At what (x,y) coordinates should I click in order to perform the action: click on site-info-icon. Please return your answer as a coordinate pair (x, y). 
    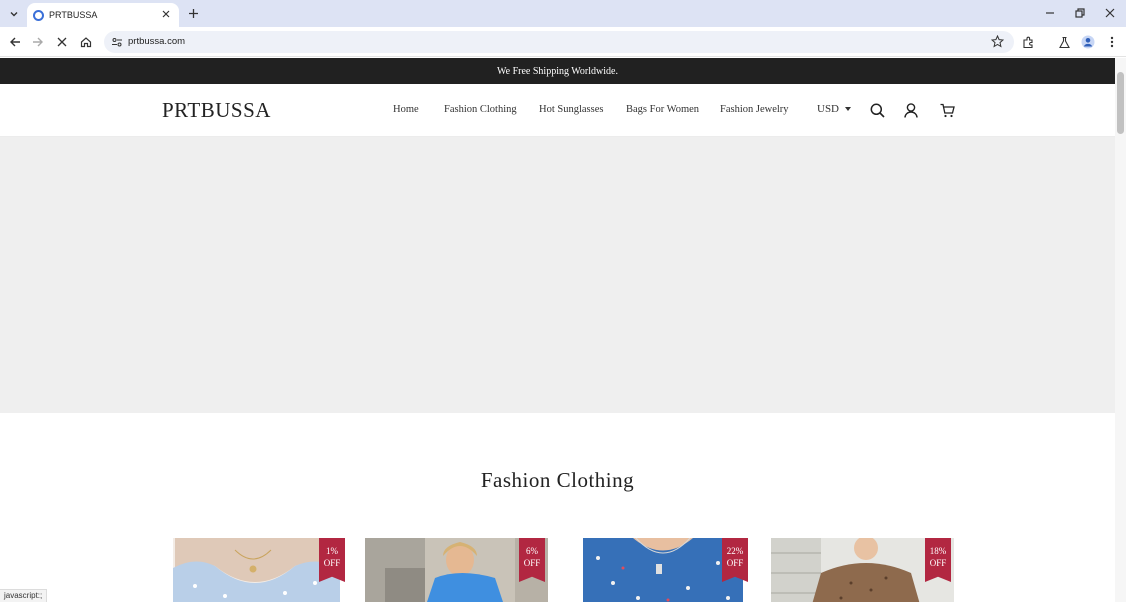
    Looking at the image, I should click on (117, 44).